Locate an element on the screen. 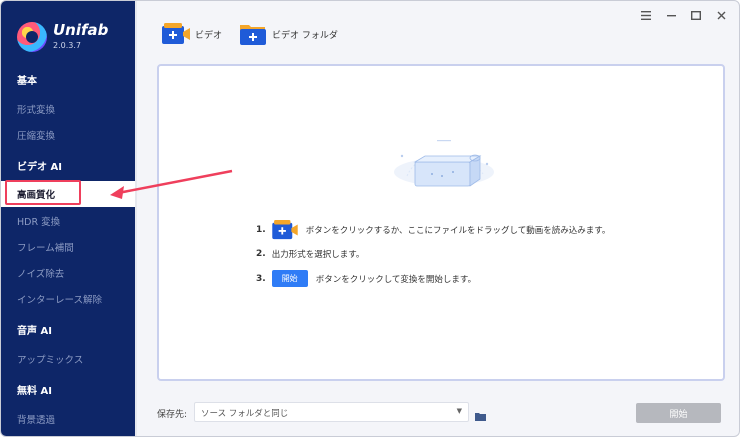 The width and height of the screenshot is (740, 437). step-2: 2. 出力形式を選択します。 is located at coordinates (310, 254).